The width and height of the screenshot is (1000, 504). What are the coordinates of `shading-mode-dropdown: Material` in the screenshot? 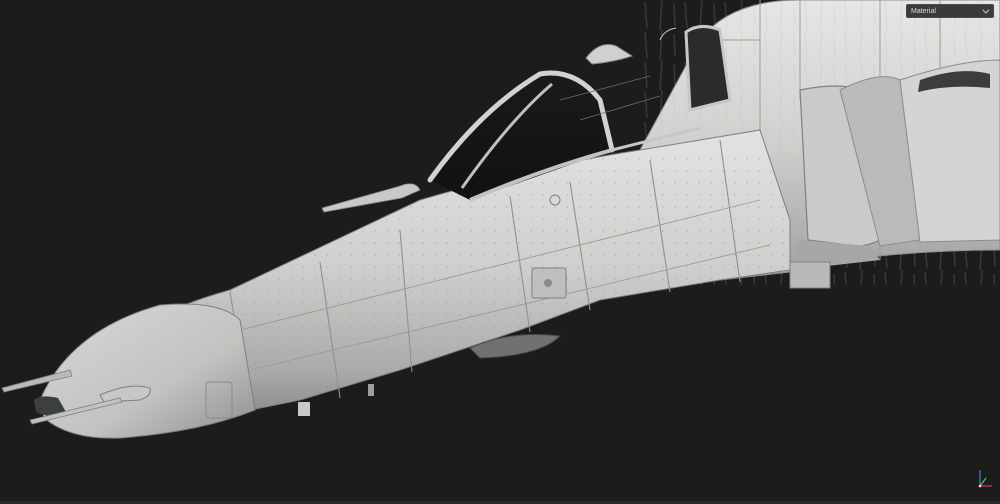 It's located at (950, 11).